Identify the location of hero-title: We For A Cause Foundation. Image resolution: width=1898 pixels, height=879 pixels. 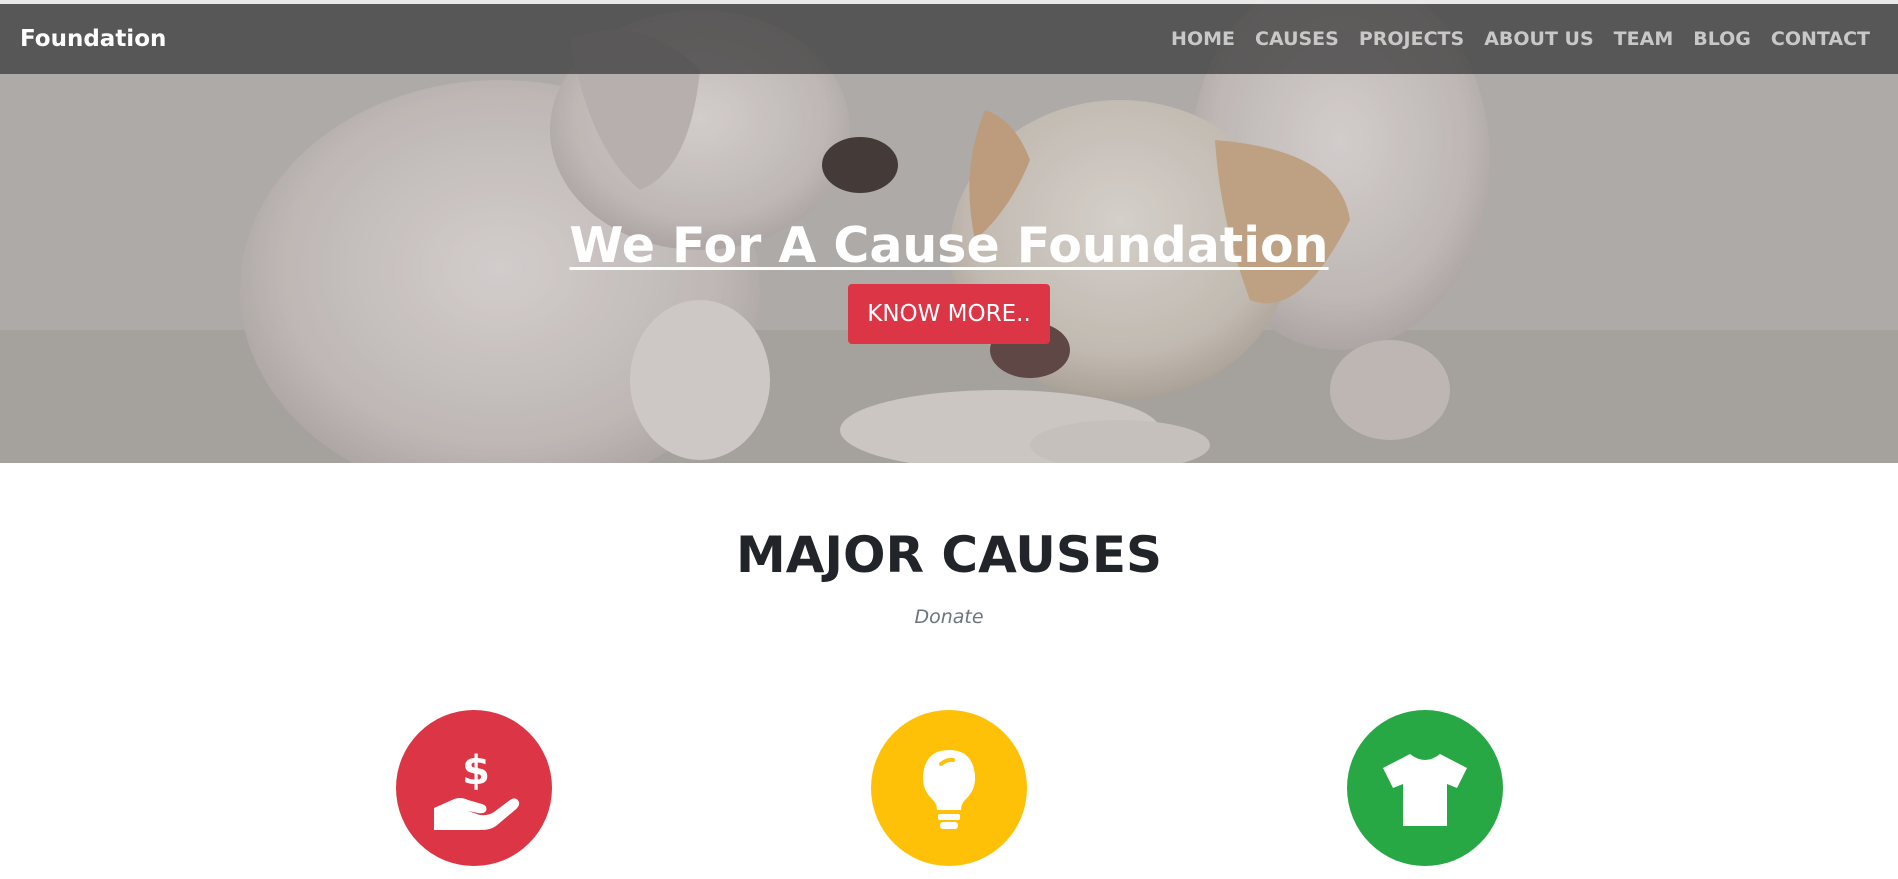
(949, 246).